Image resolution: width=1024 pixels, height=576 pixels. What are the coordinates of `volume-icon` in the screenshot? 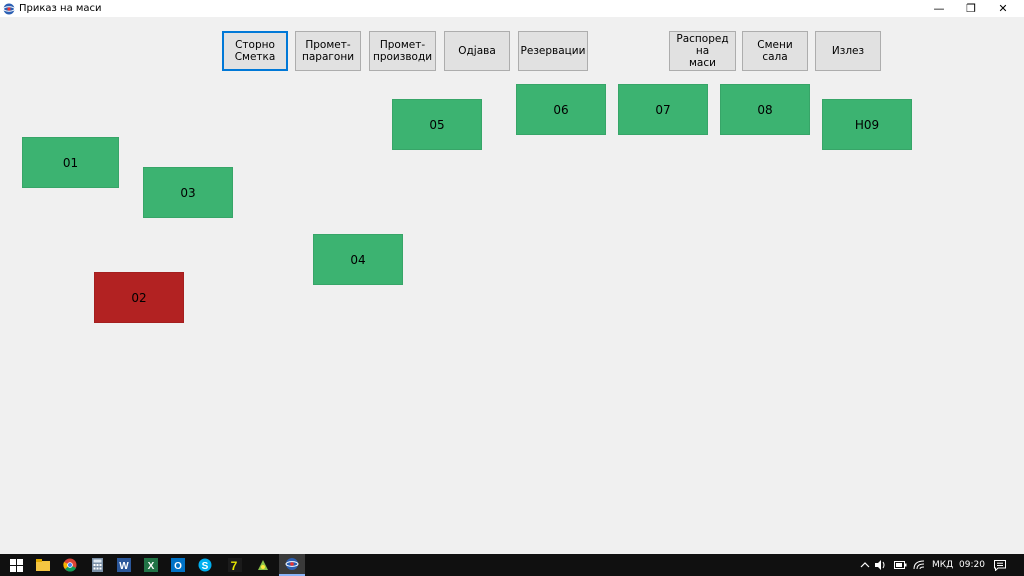 It's located at (881, 565).